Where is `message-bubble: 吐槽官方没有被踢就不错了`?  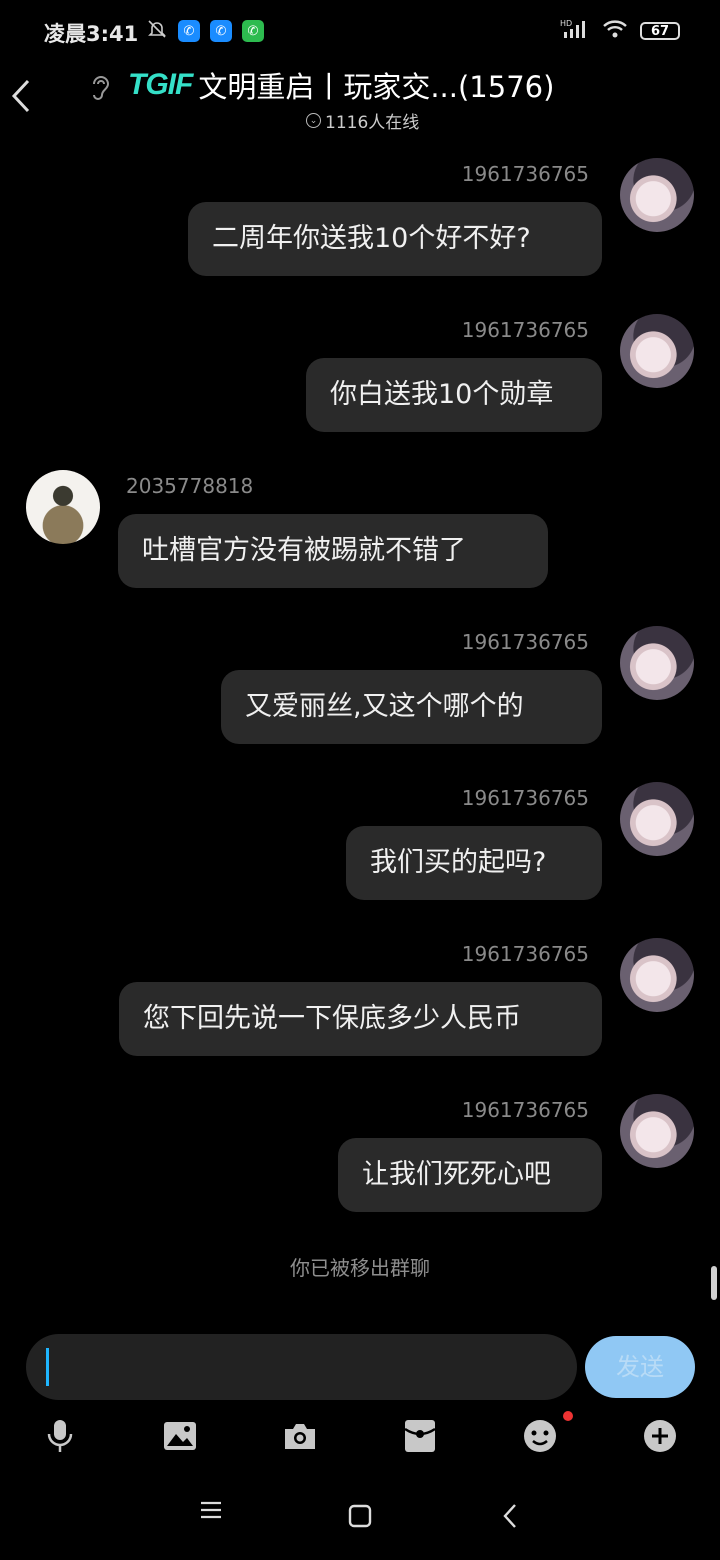
message-bubble: 吐槽官方没有被踢就不错了 is located at coordinates (333, 551).